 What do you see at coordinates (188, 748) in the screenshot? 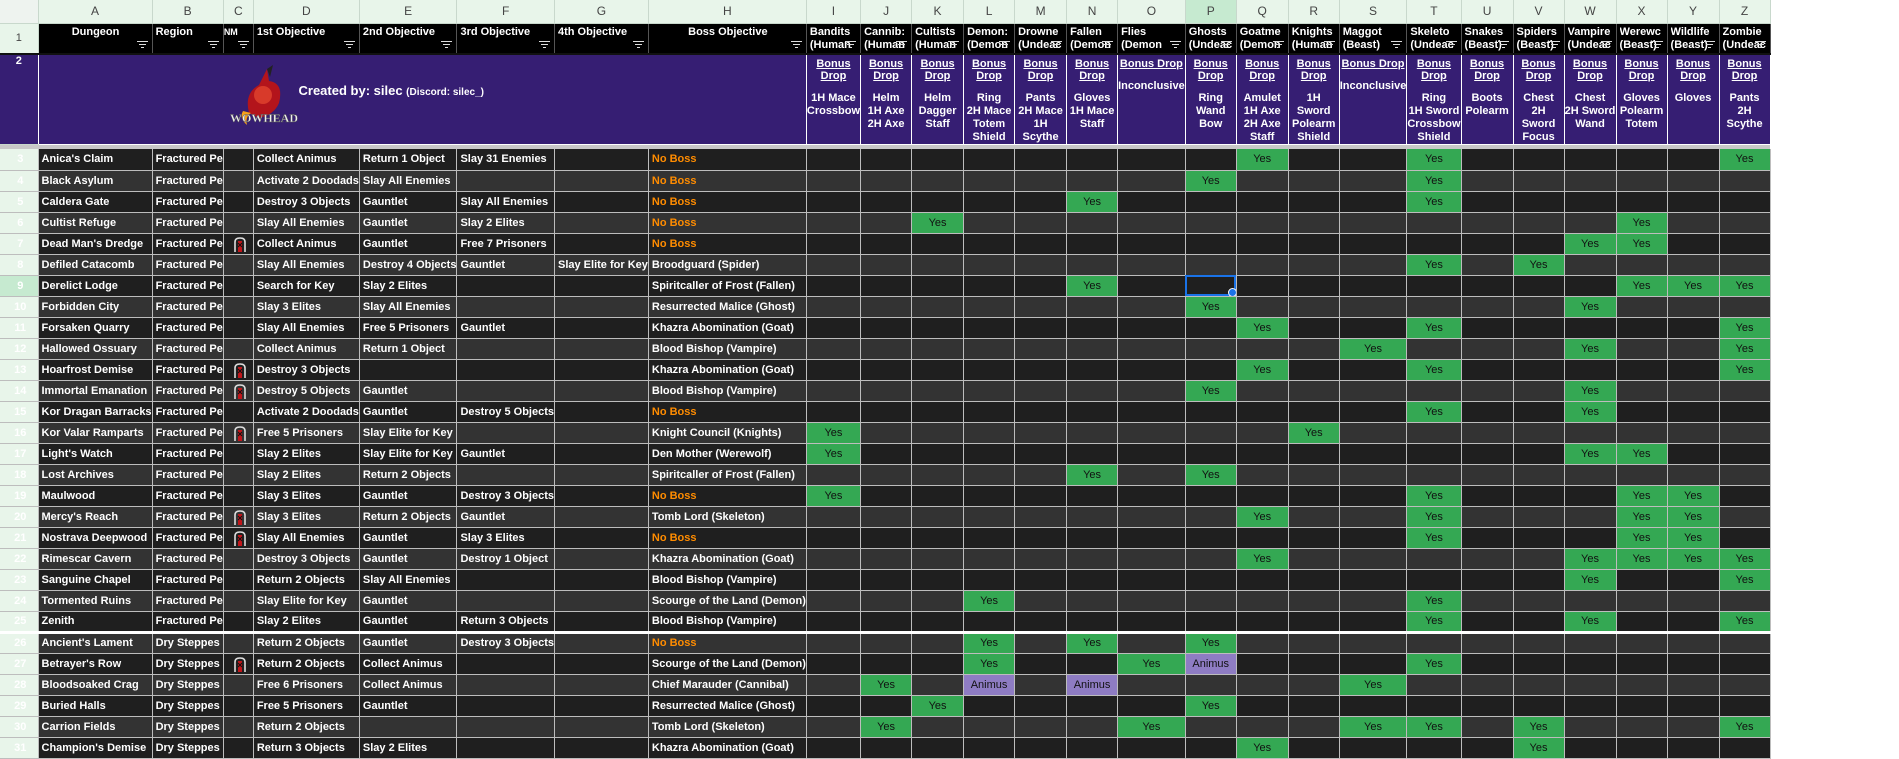
I see `region-cell: Dry Steppes` at bounding box center [188, 748].